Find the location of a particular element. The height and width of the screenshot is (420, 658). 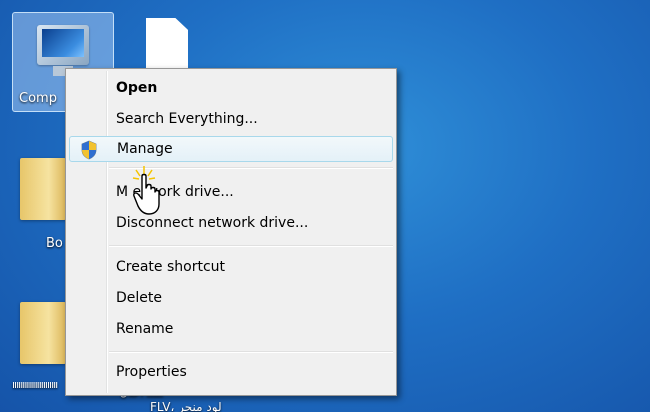

menu-item-delete: Delete is located at coordinates (231, 299).